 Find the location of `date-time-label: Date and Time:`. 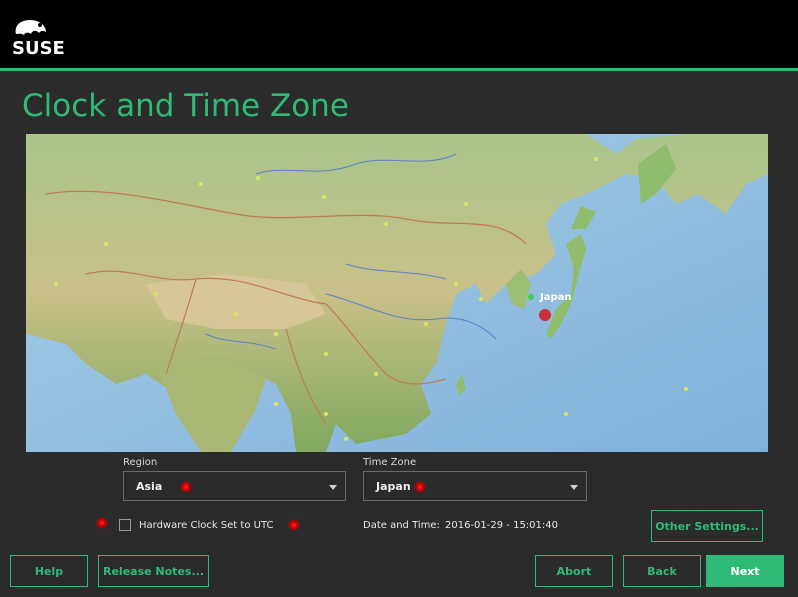

date-time-label: Date and Time: is located at coordinates (401, 525).